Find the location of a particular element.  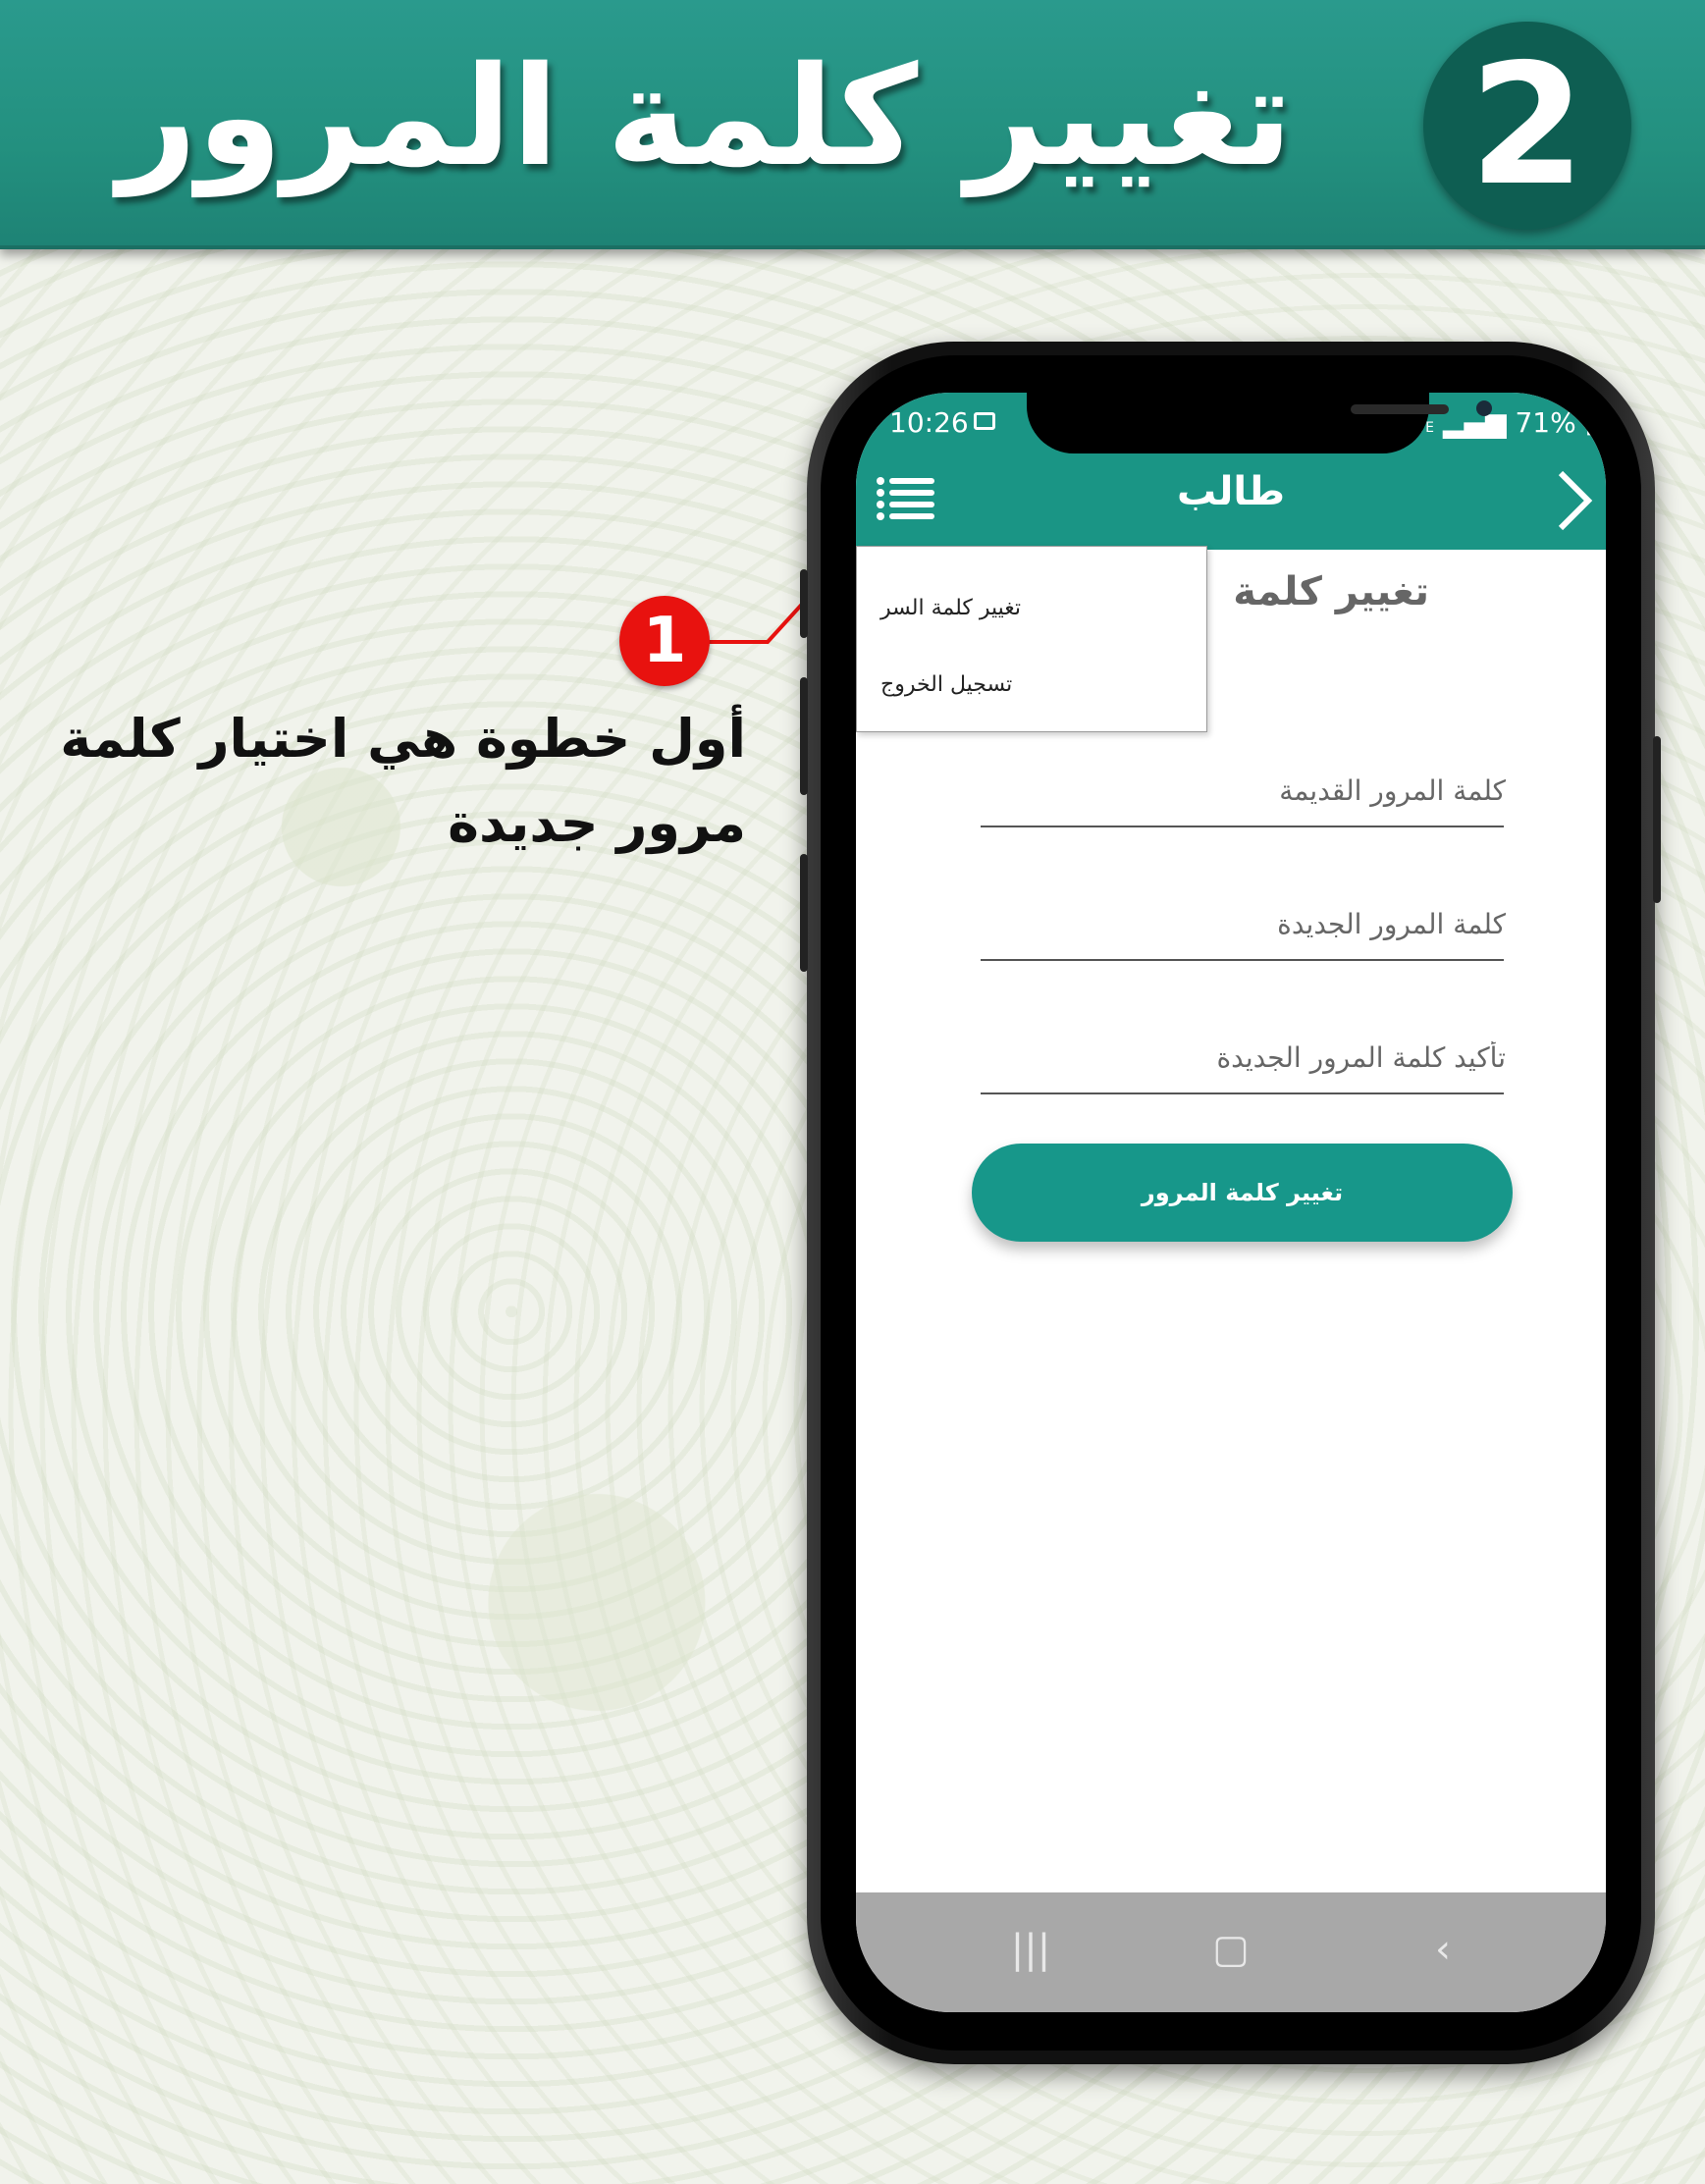

confirm-password-input is located at coordinates (1245, 1057).